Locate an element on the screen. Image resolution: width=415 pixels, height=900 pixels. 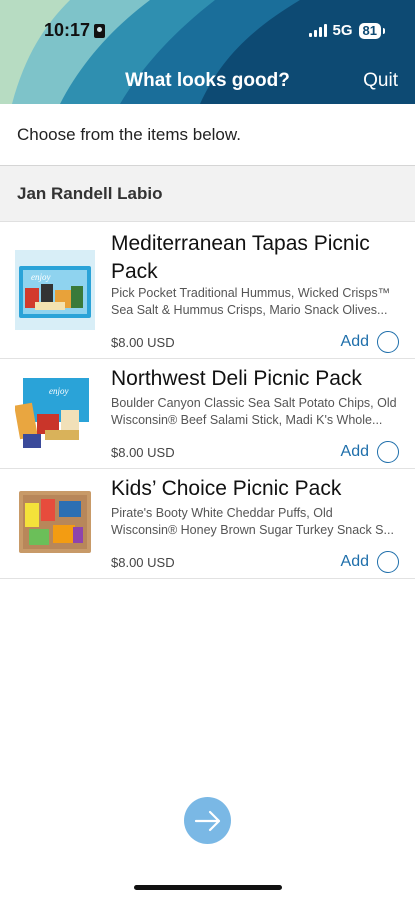
status-bar-right: 5G 81 is located at coordinates (347, 30).